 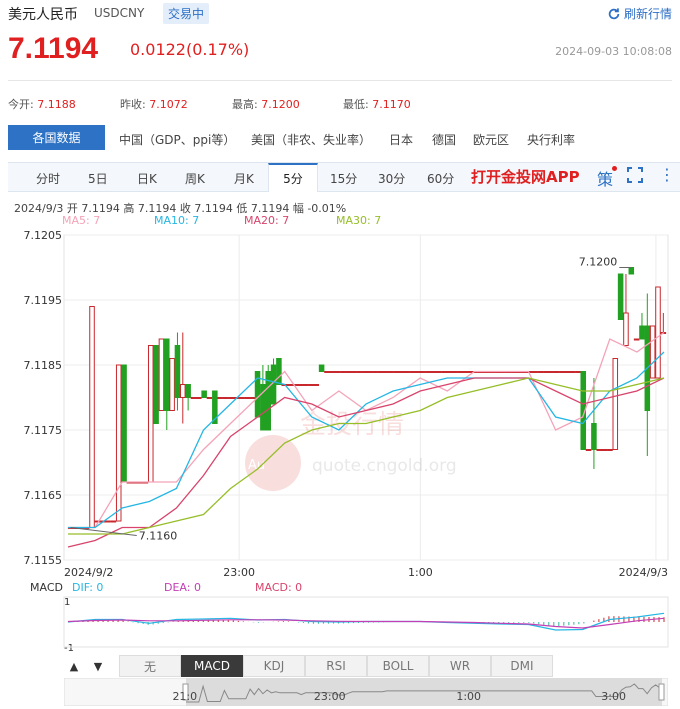 What do you see at coordinates (491, 139) in the screenshot?
I see `tab-eurozone: 欧元区` at bounding box center [491, 139].